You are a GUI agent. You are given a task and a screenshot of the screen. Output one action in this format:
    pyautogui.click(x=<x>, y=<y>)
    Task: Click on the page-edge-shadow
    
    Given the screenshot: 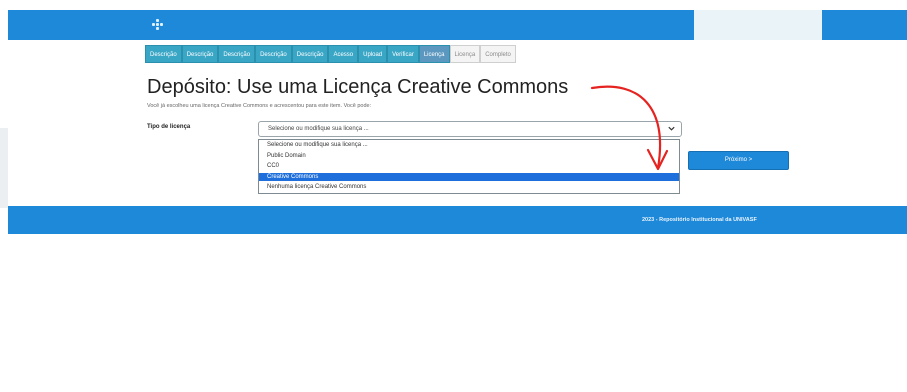 What is the action you would take?
    pyautogui.click(x=4, y=168)
    